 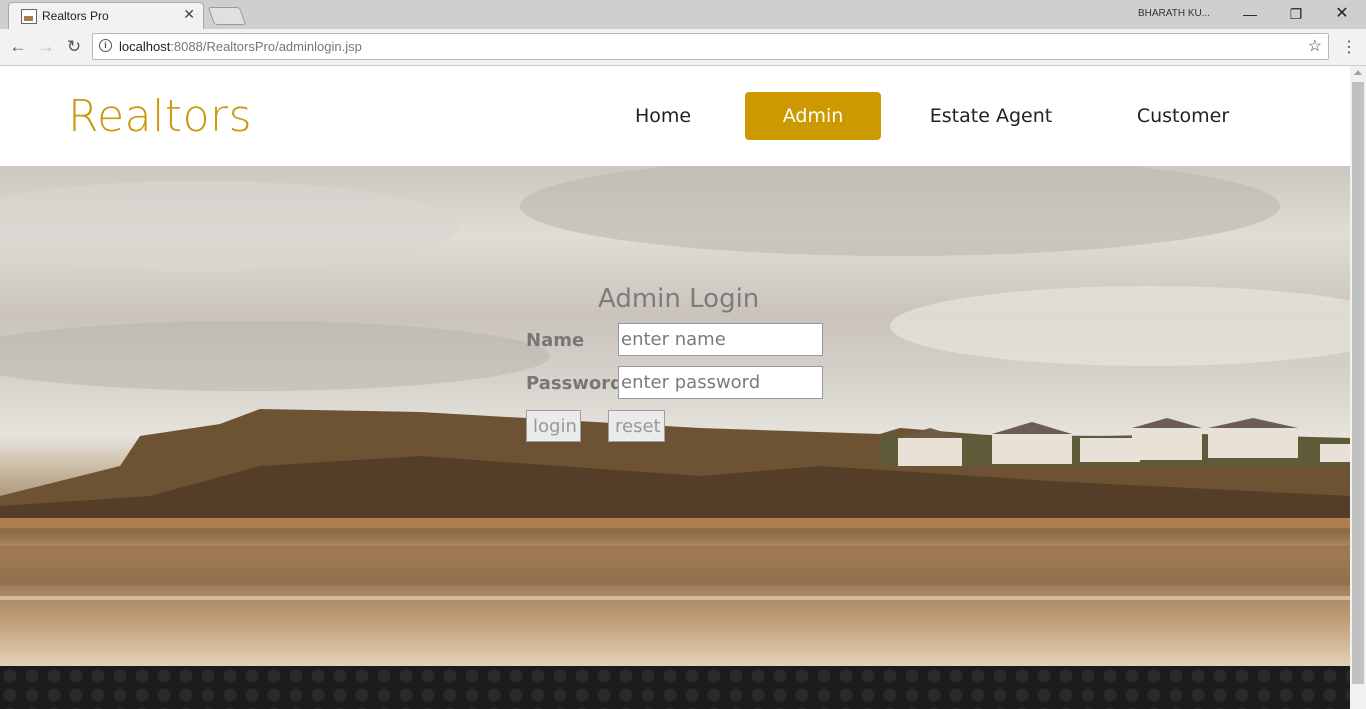 What do you see at coordinates (105, 45) in the screenshot?
I see `site-info-icon: i` at bounding box center [105, 45].